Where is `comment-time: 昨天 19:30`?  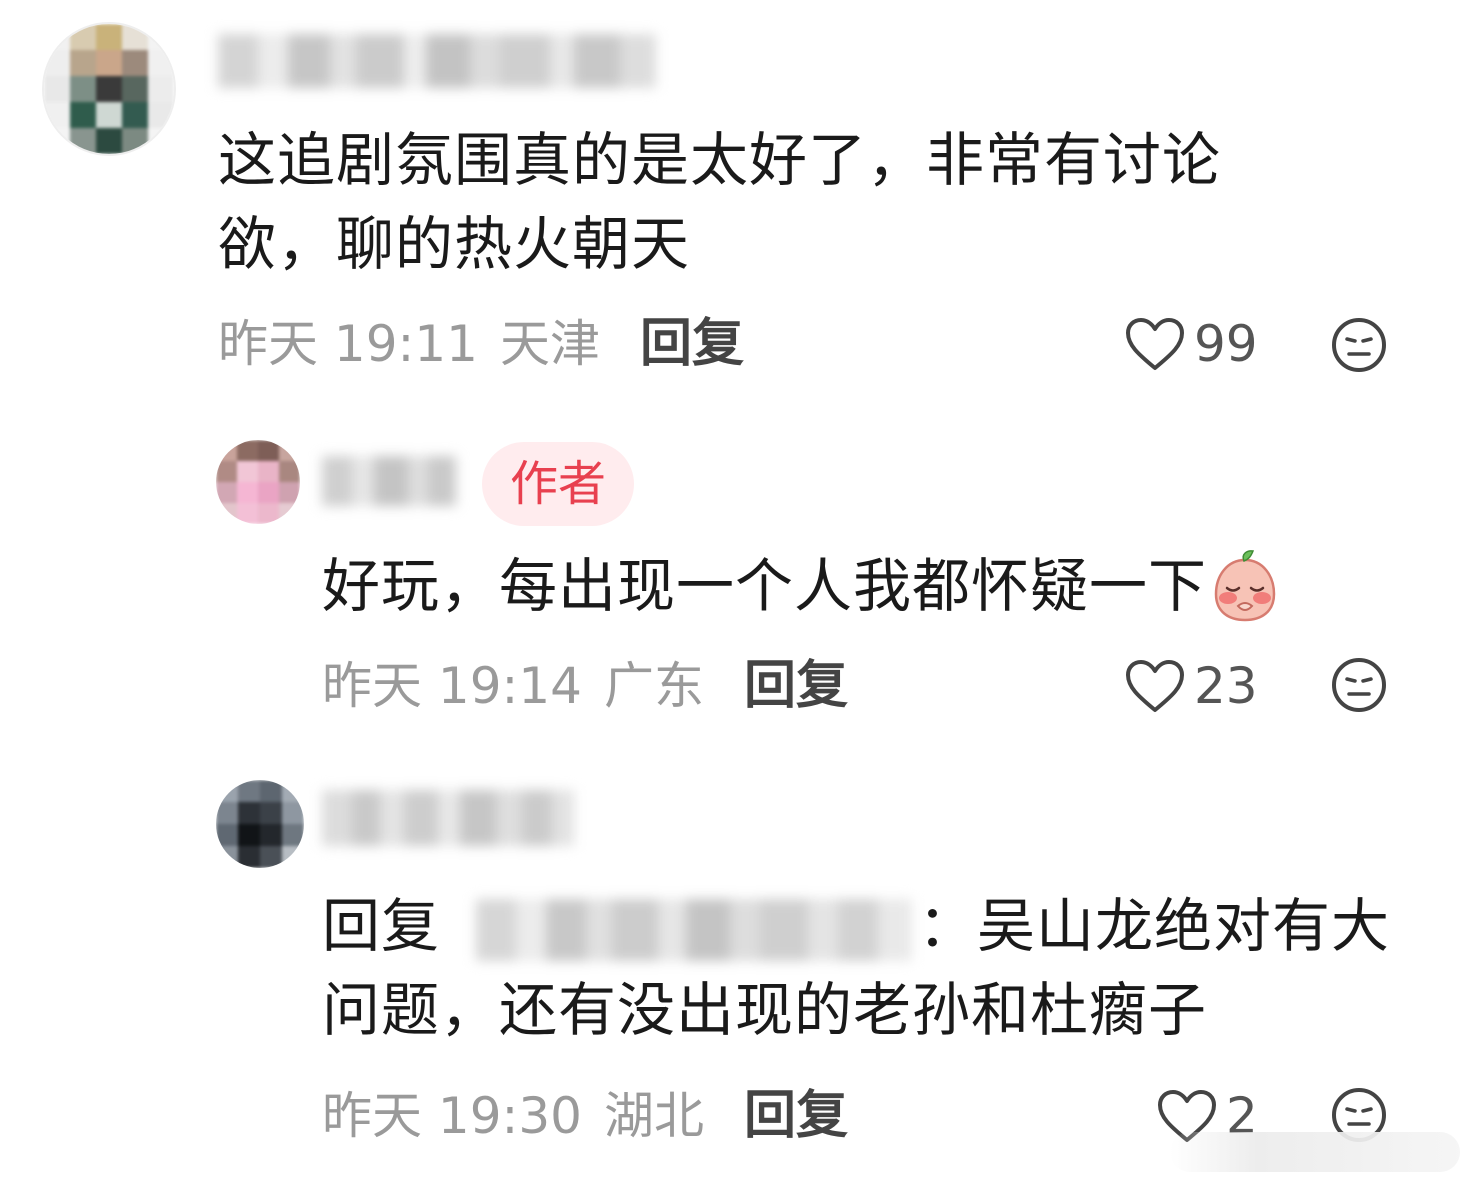 comment-time: 昨天 19:30 is located at coordinates (452, 1116).